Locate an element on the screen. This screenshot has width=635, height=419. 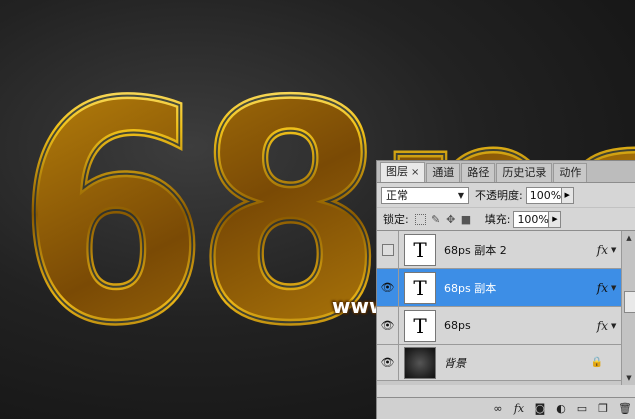
visibility-toggle is located at coordinates (388, 249).